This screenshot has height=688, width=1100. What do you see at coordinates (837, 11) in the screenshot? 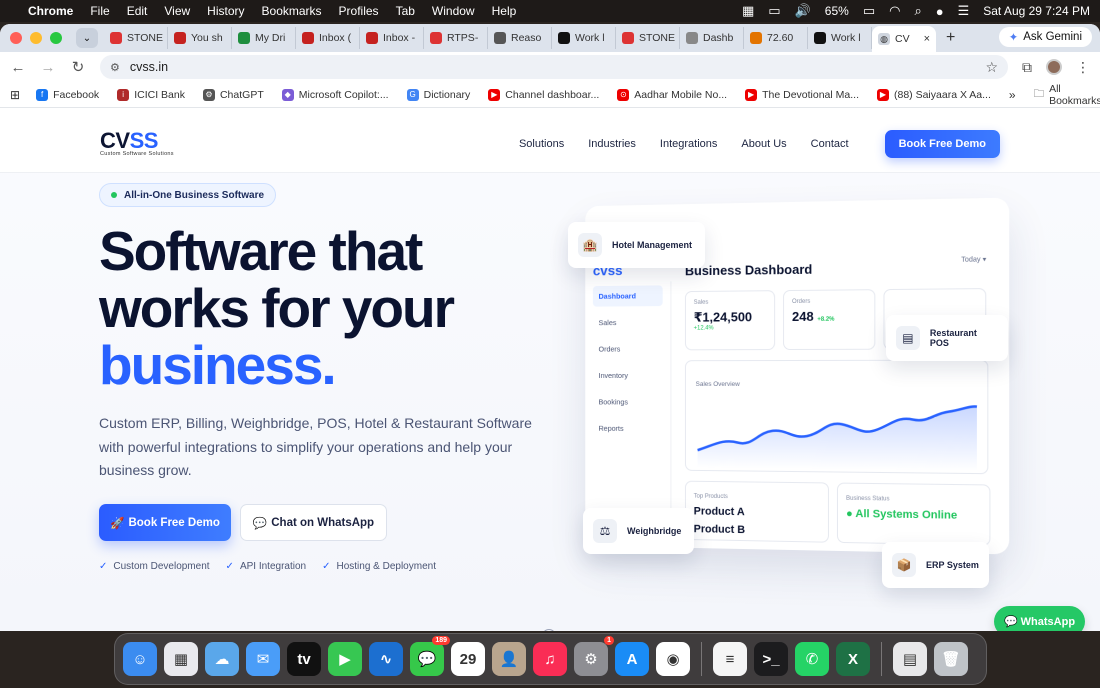
I see `battery-percent: 65%` at bounding box center [837, 11].